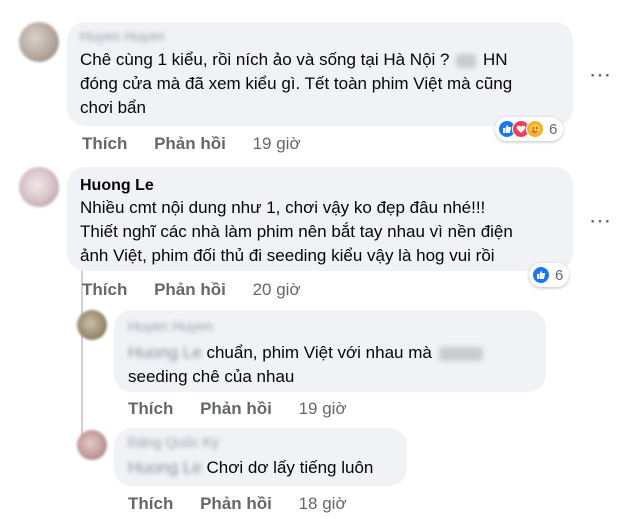  Describe the element at coordinates (323, 504) in the screenshot. I see `timestamp: 18 giờ` at that location.